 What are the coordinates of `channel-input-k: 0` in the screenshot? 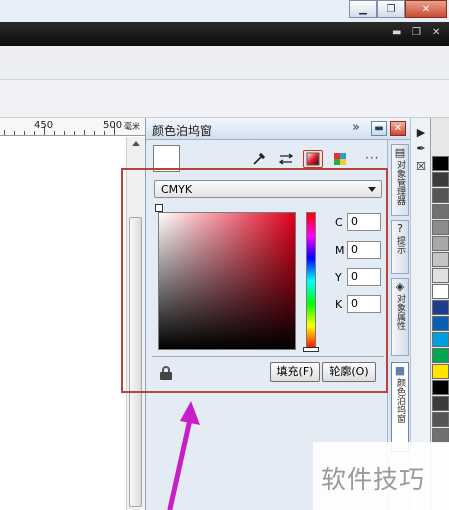 It's located at (364, 304).